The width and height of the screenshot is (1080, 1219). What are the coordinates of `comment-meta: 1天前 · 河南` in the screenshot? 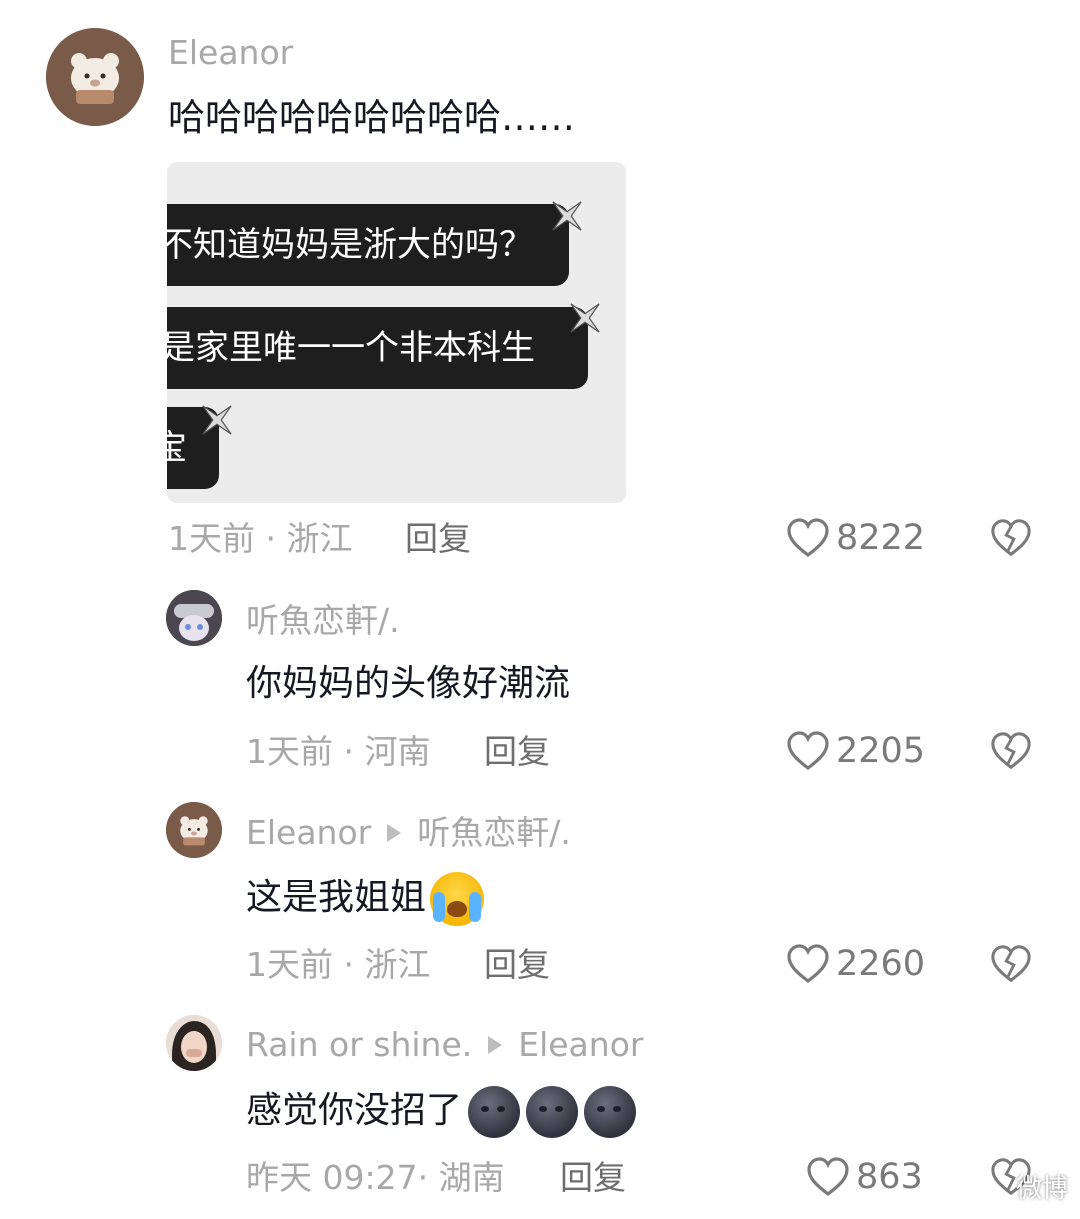 It's located at (338, 751).